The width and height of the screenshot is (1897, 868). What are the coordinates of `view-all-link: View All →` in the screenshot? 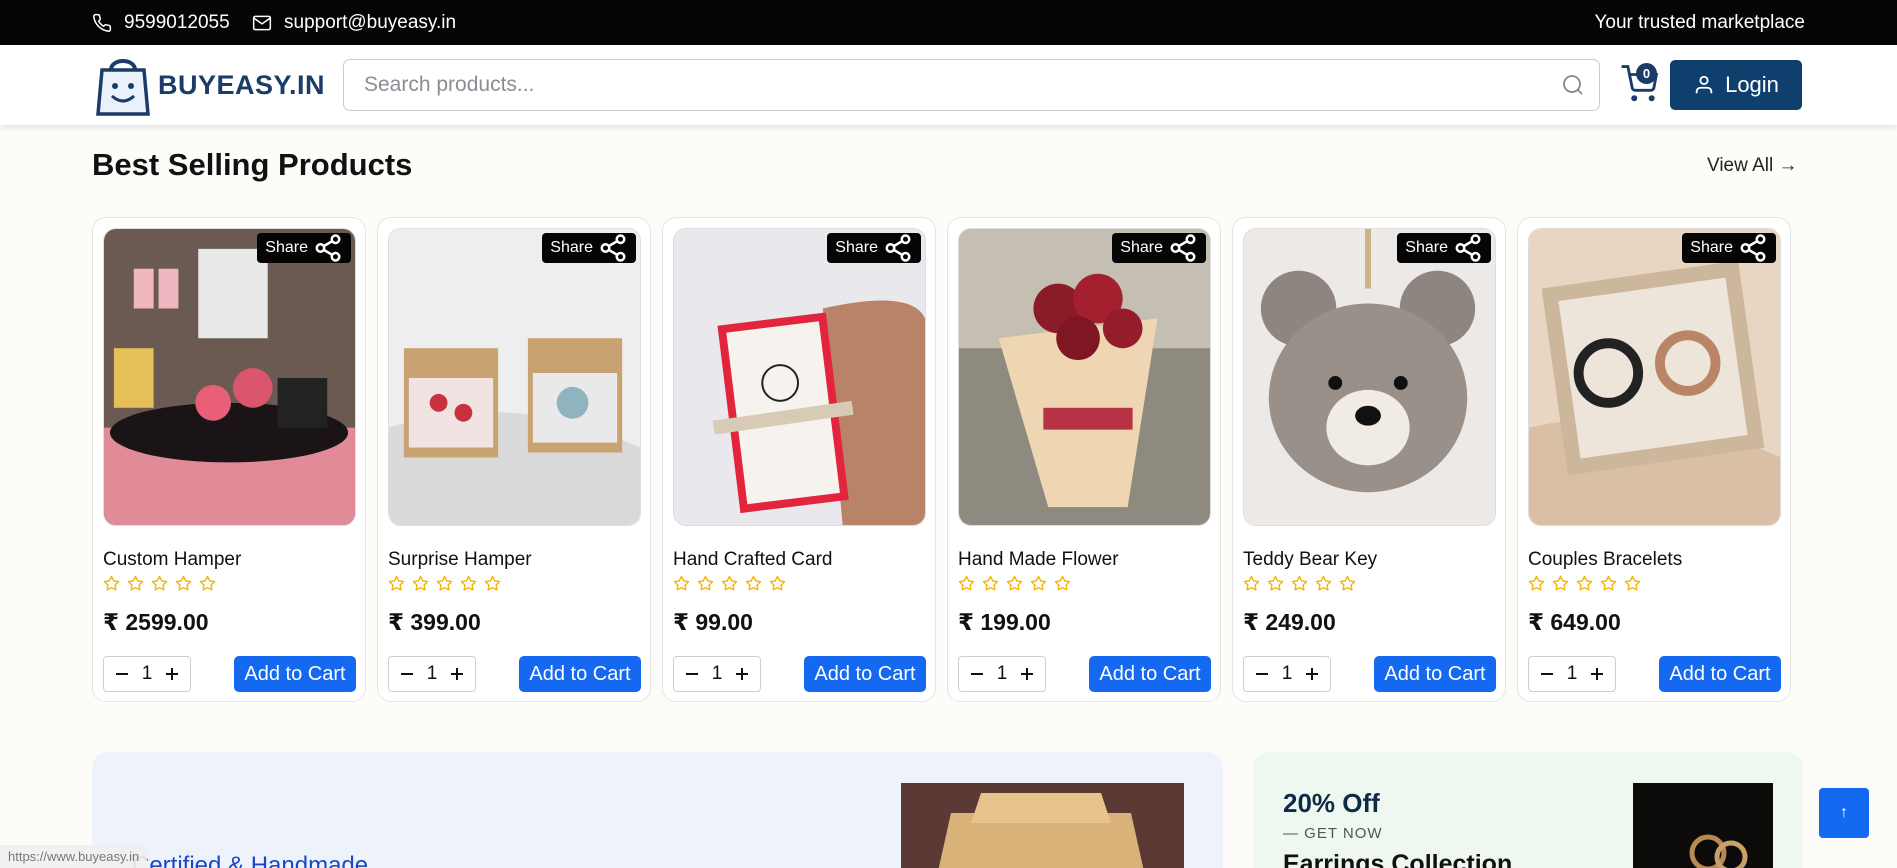 It's located at (1752, 166).